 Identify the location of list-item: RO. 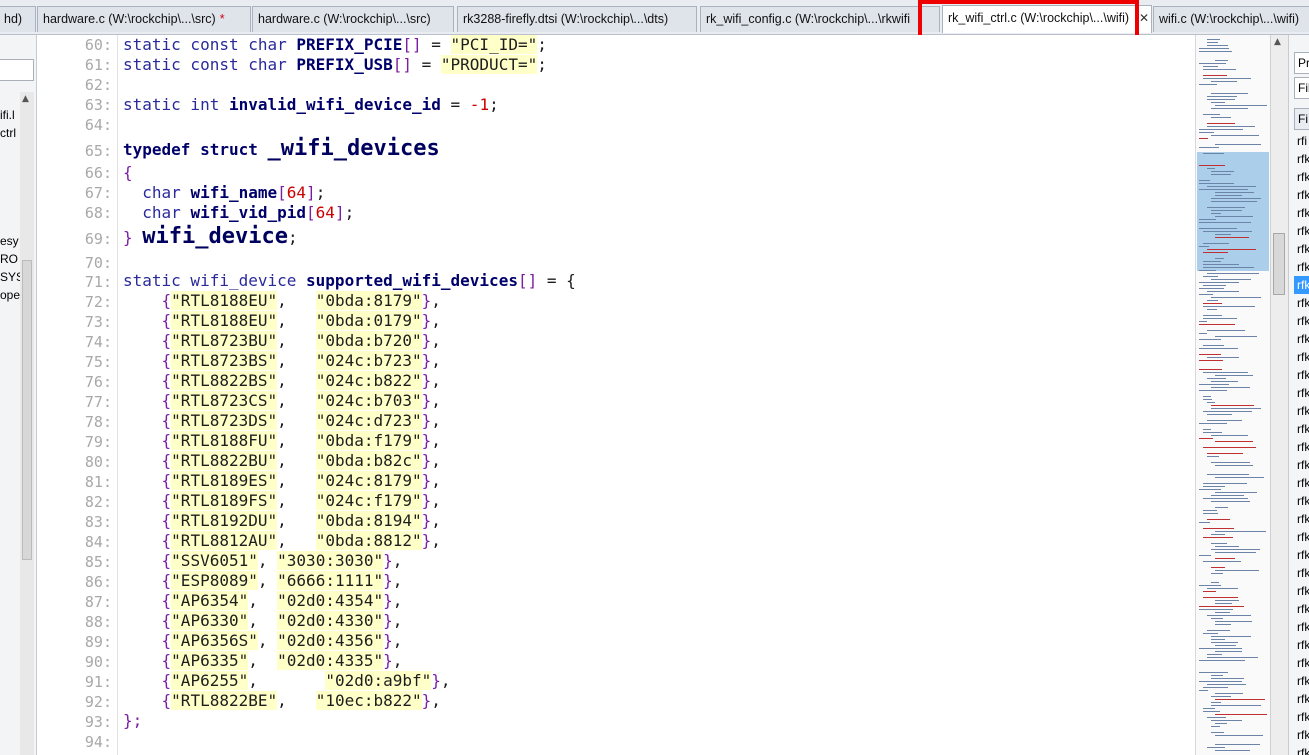
(9, 259).